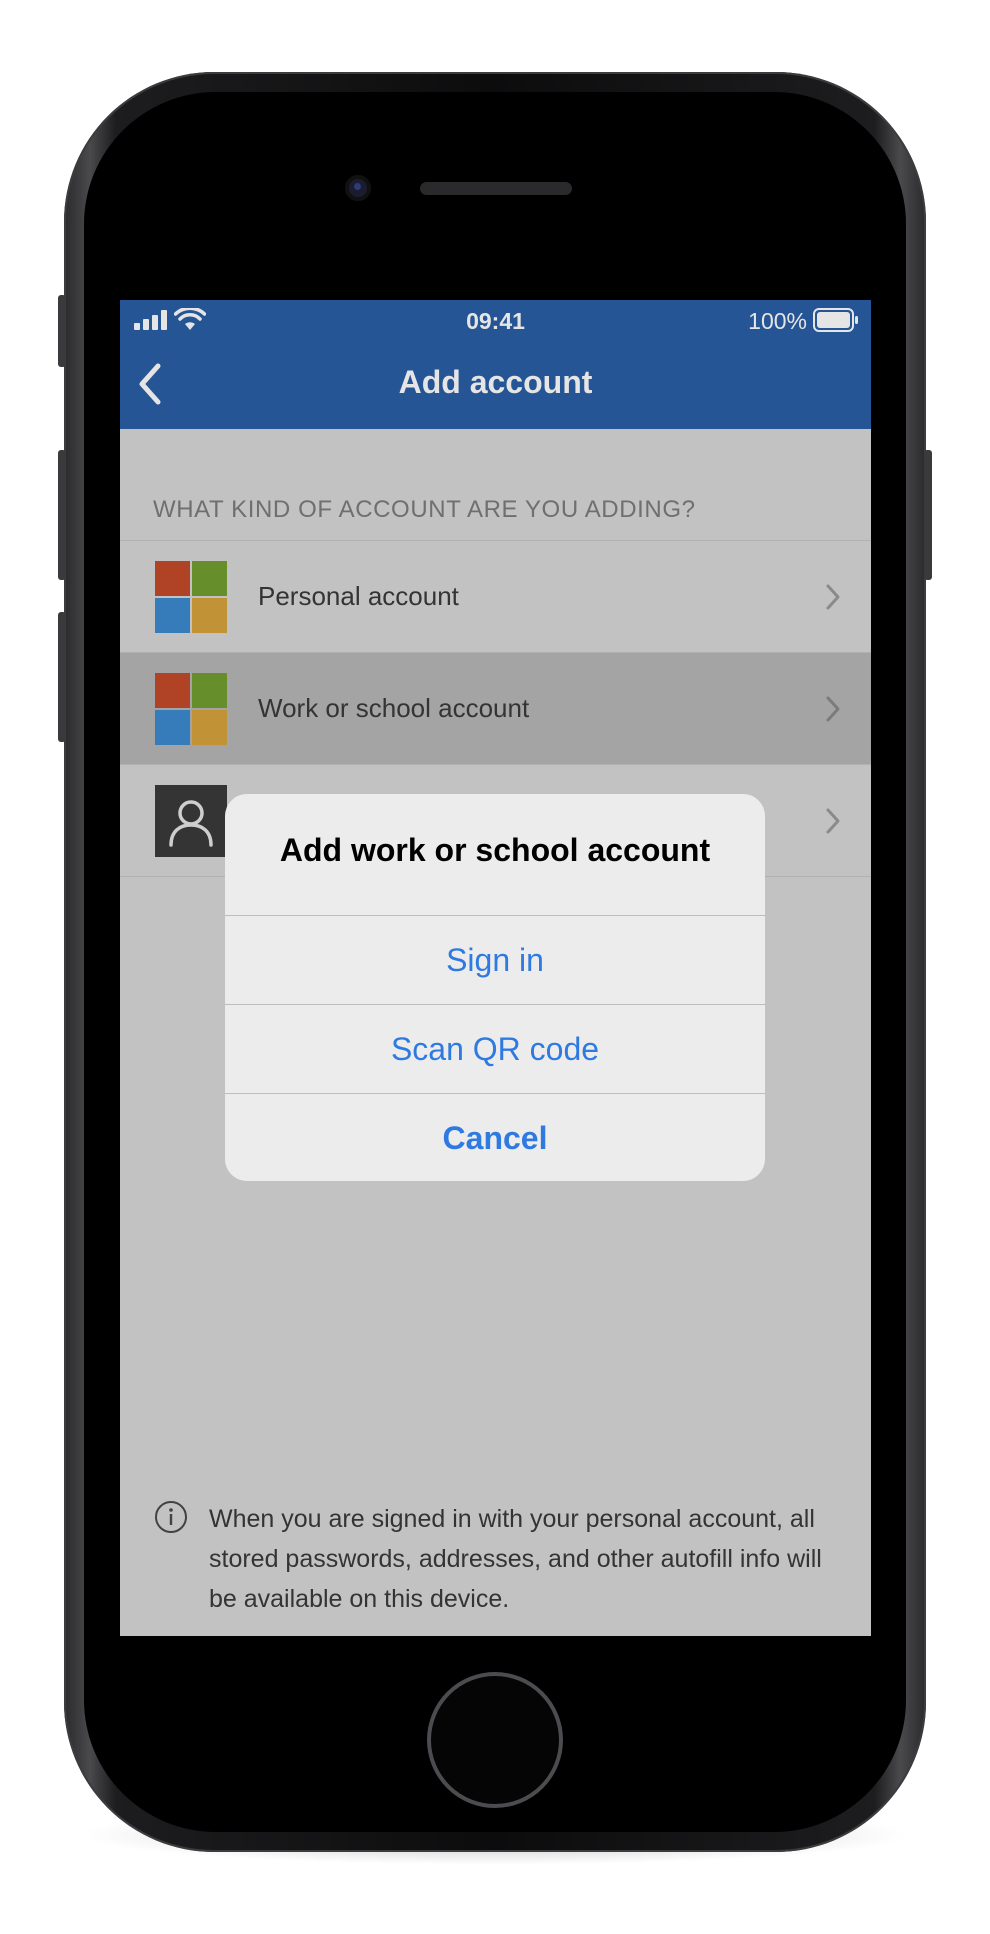  Describe the element at coordinates (358, 188) in the screenshot. I see `front-camera-icon` at that location.